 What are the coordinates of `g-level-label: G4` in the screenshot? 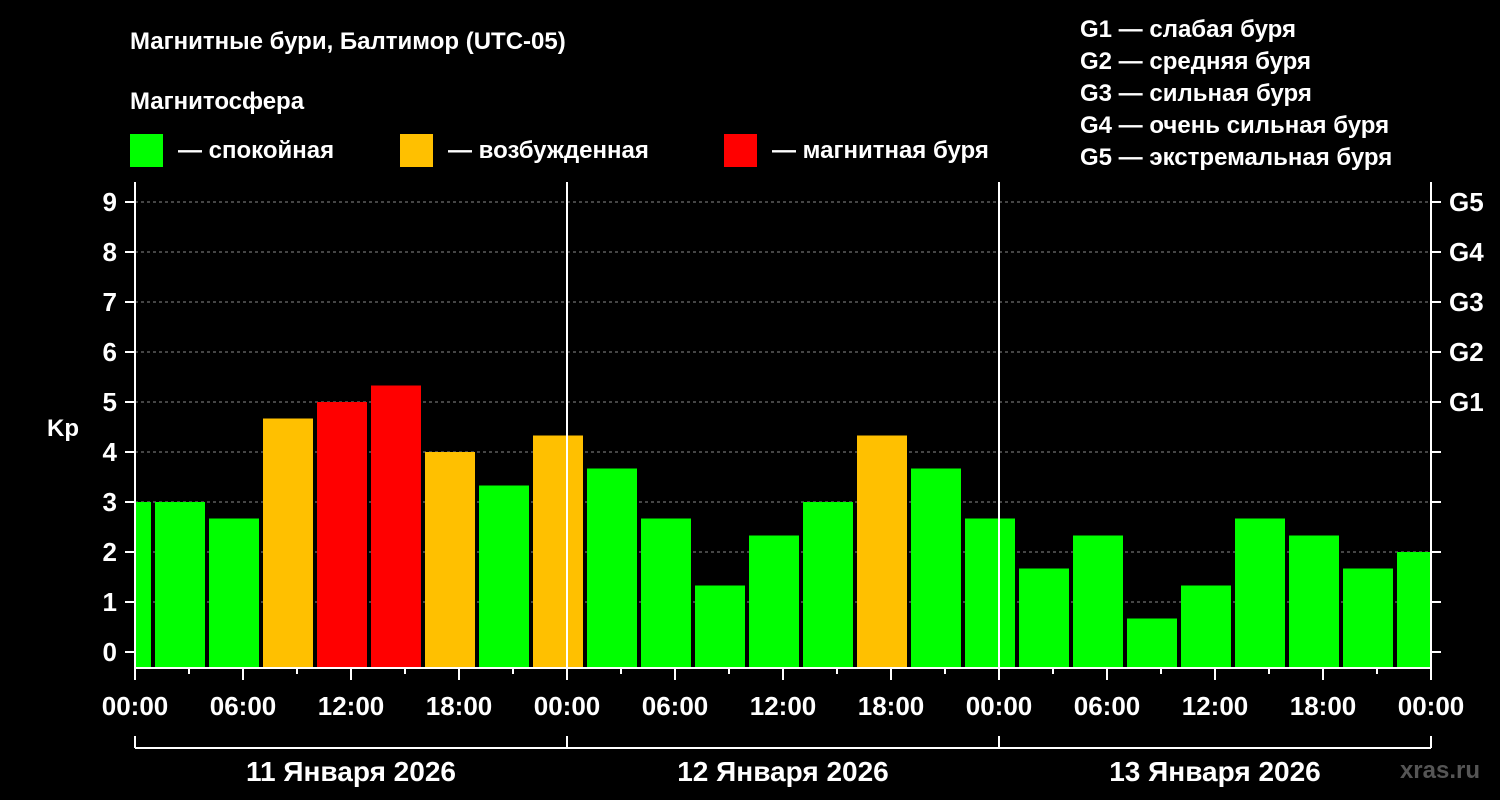 It's located at (1466, 252).